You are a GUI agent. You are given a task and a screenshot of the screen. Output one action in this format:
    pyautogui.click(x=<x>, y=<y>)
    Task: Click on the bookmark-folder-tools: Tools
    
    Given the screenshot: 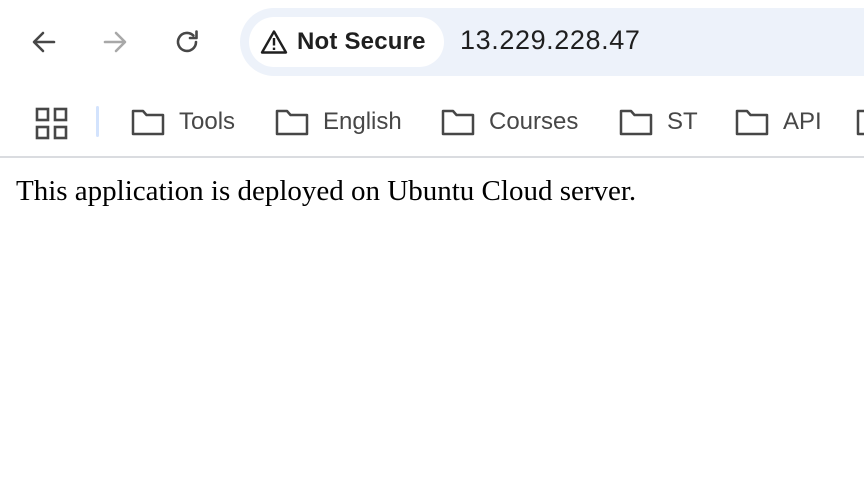 What is the action you would take?
    pyautogui.click(x=183, y=122)
    